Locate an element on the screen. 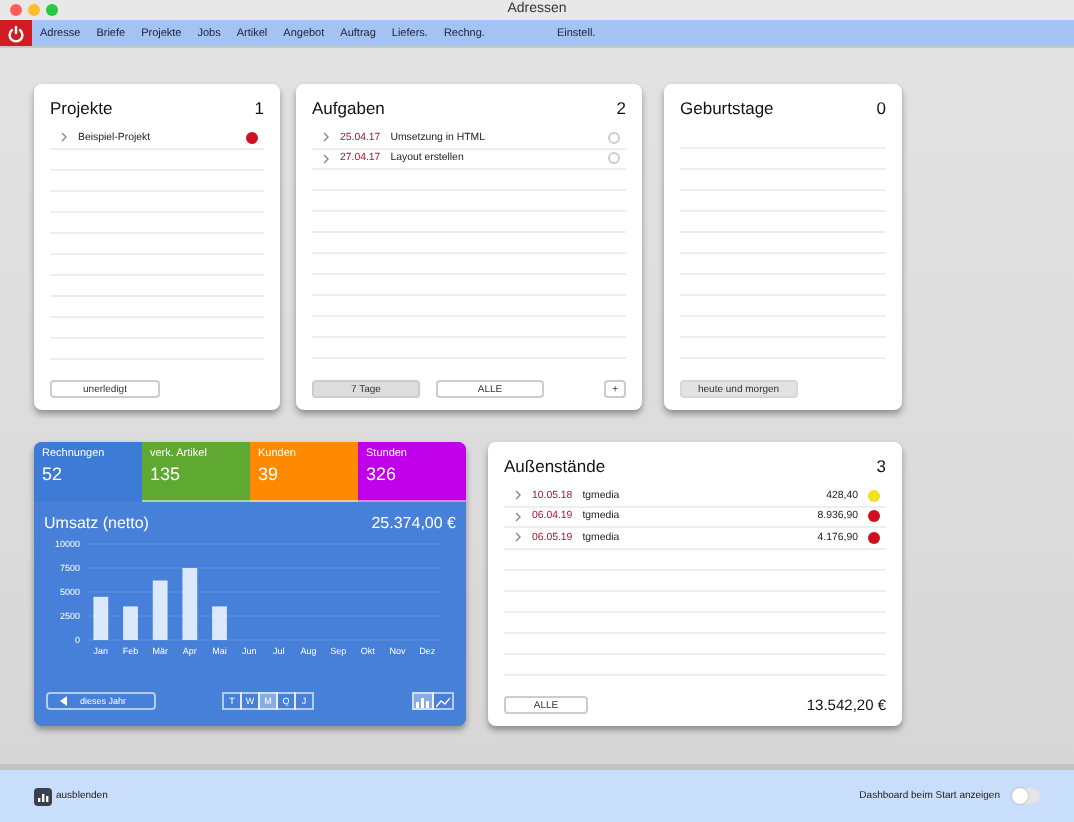 The height and width of the screenshot is (822, 1074). card-title: Geburtstage is located at coordinates (727, 108).